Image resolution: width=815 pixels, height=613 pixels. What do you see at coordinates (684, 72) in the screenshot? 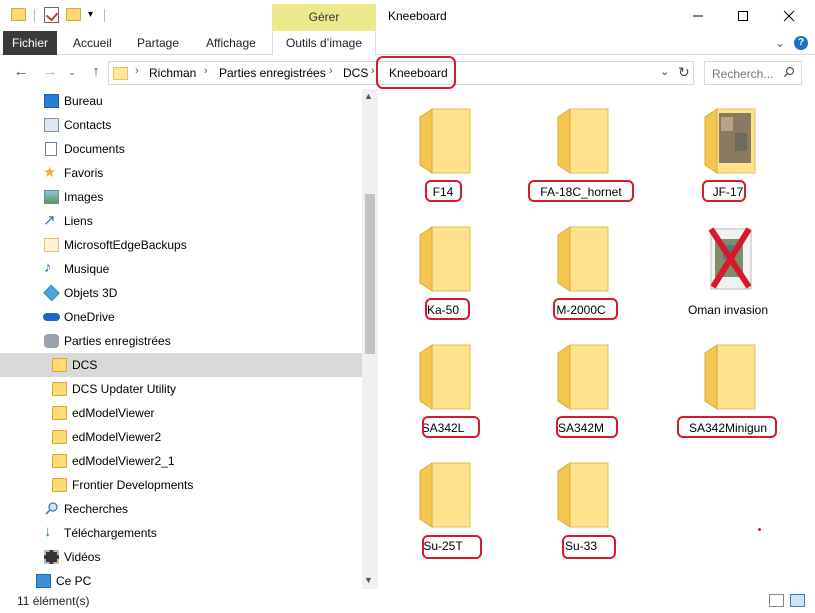
I see `refresh-icon: ↻` at bounding box center [684, 72].